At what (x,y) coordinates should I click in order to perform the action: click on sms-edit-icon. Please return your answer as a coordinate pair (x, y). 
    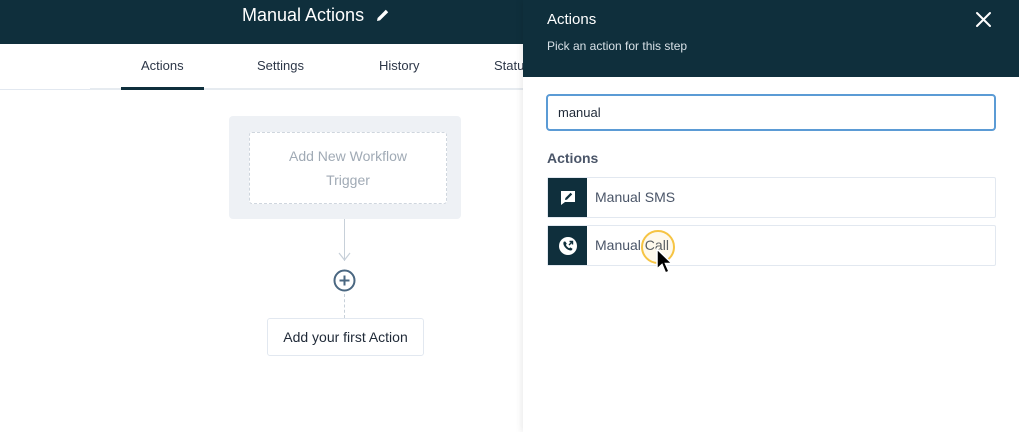
    Looking at the image, I should click on (567, 197).